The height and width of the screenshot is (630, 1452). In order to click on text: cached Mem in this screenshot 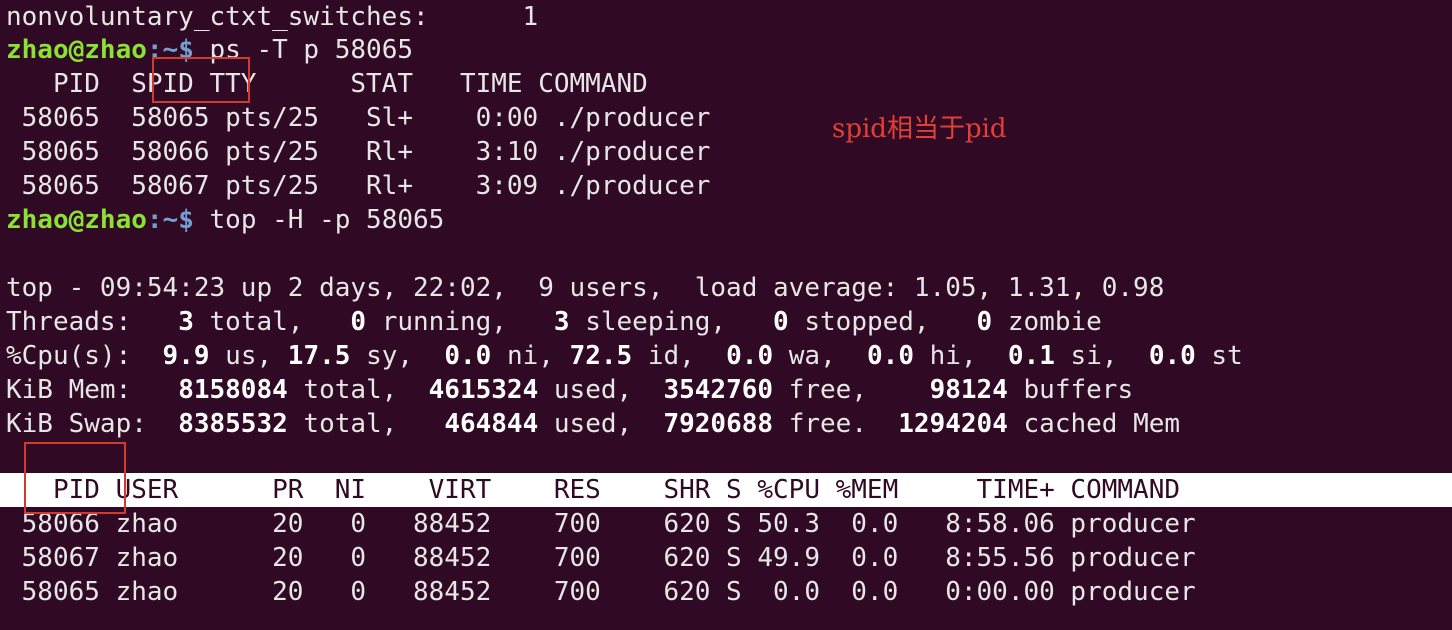, I will do `click(1094, 424)`.